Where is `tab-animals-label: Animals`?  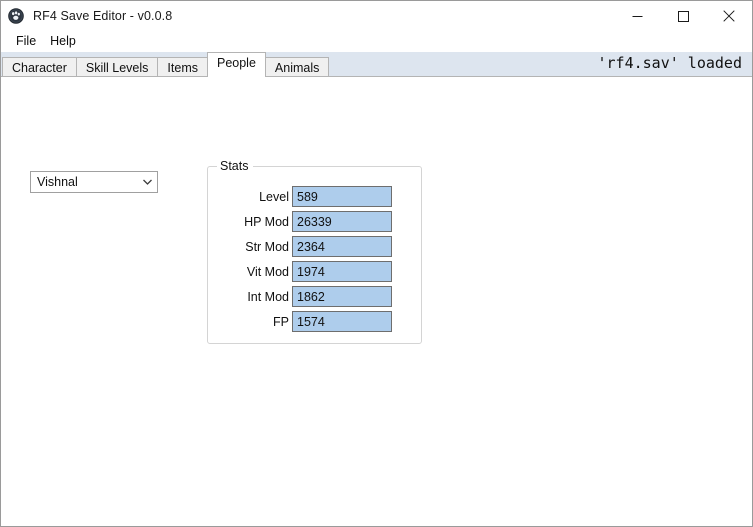
tab-animals-label: Animals is located at coordinates (297, 67).